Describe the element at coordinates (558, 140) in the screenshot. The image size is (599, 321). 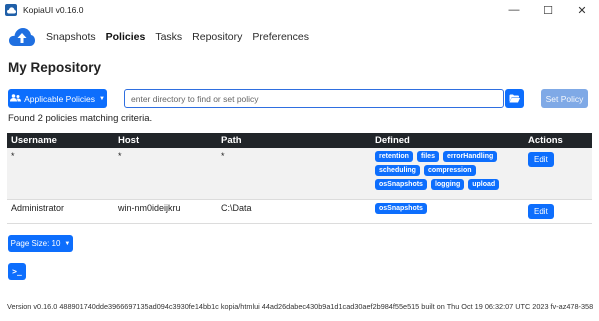
I see `column-header-actions: Actions` at that location.